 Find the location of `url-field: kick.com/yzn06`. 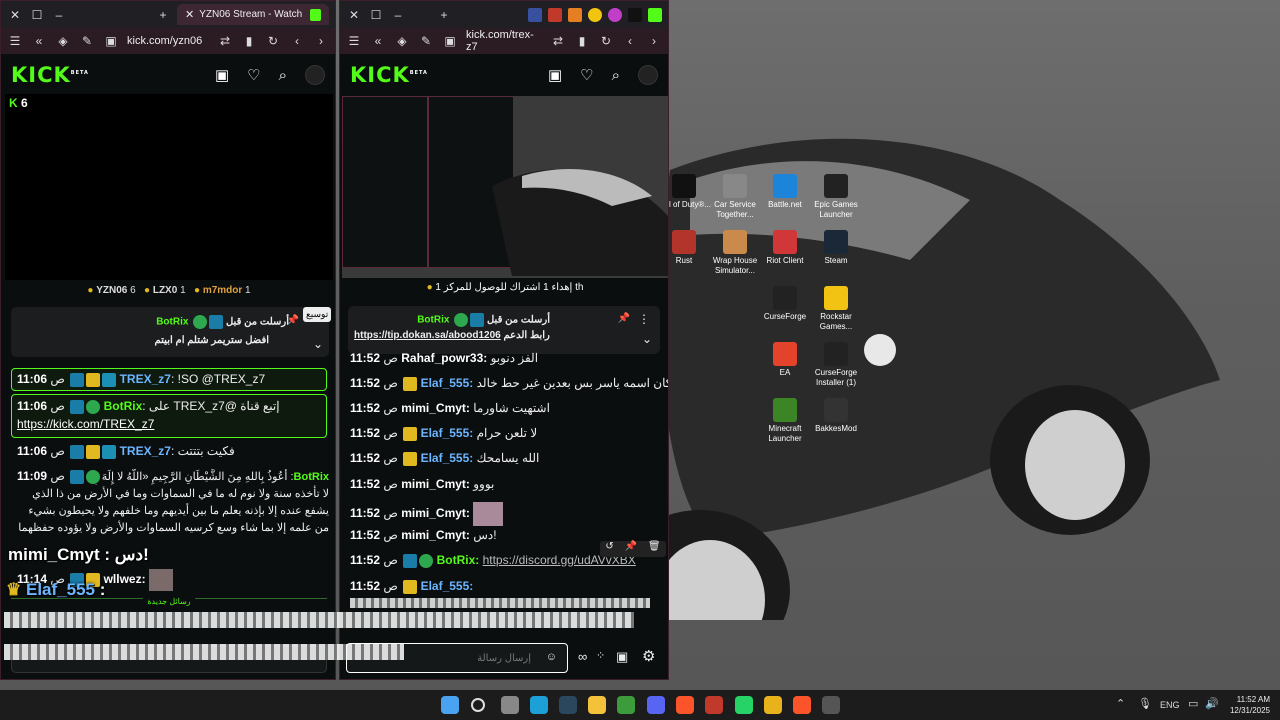

url-field: kick.com/yzn06 is located at coordinates (168, 41).